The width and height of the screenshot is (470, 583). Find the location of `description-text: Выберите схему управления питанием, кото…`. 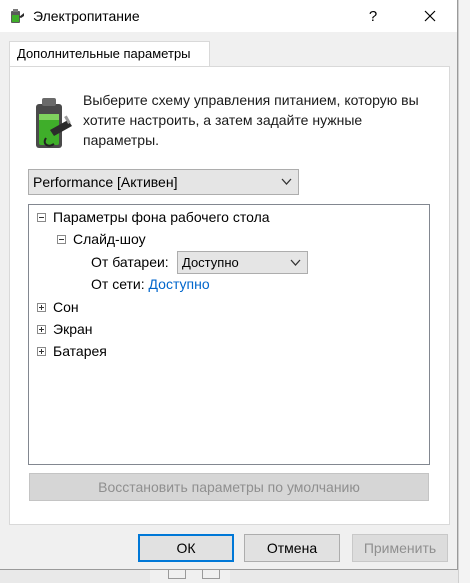

description-text: Выберите схему управления питанием, кото… is located at coordinates (251, 120).